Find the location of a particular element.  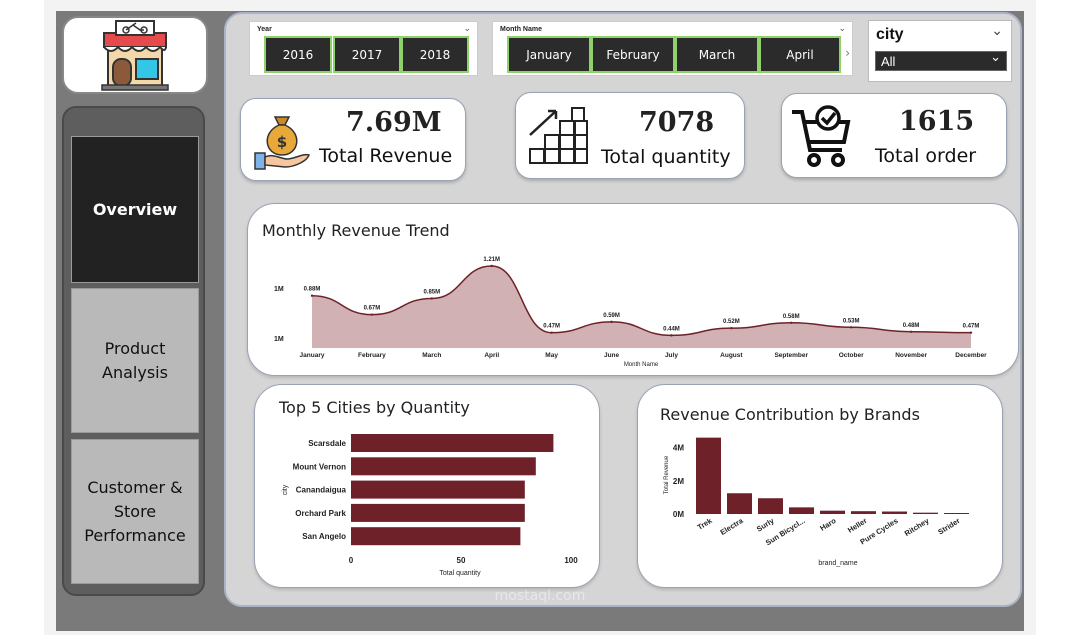

x-tick-label: January is located at coordinates (312, 355).